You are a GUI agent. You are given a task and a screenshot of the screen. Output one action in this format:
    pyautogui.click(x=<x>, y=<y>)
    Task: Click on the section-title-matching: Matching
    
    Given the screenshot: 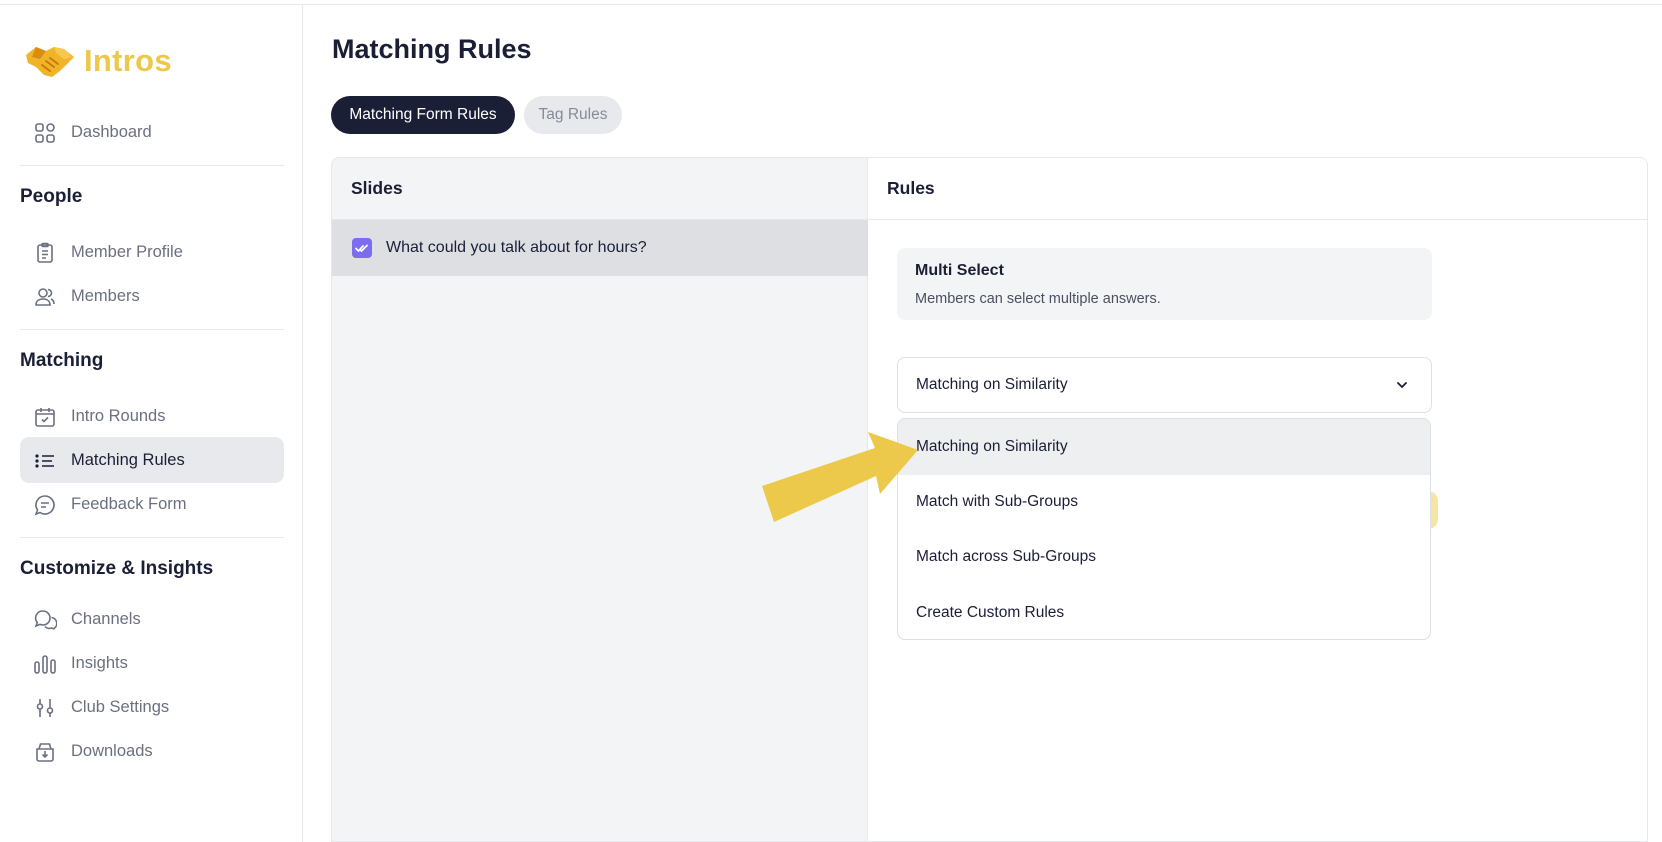 What is the action you would take?
    pyautogui.click(x=62, y=360)
    